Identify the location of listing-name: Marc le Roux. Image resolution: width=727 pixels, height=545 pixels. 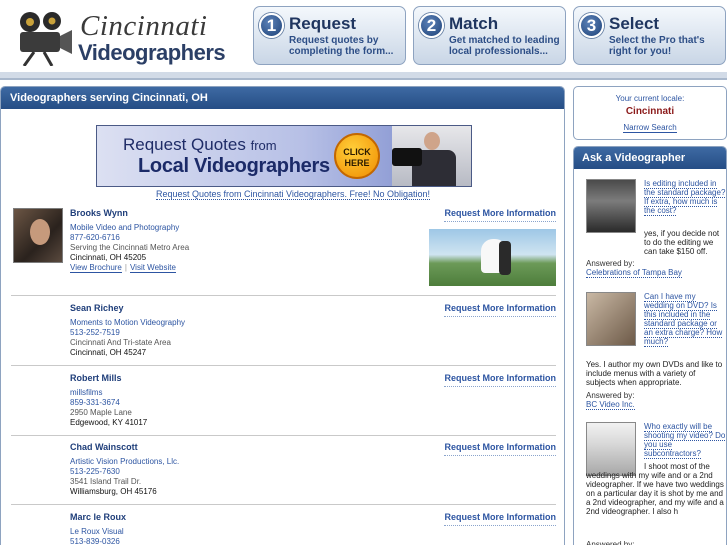
(98, 517).